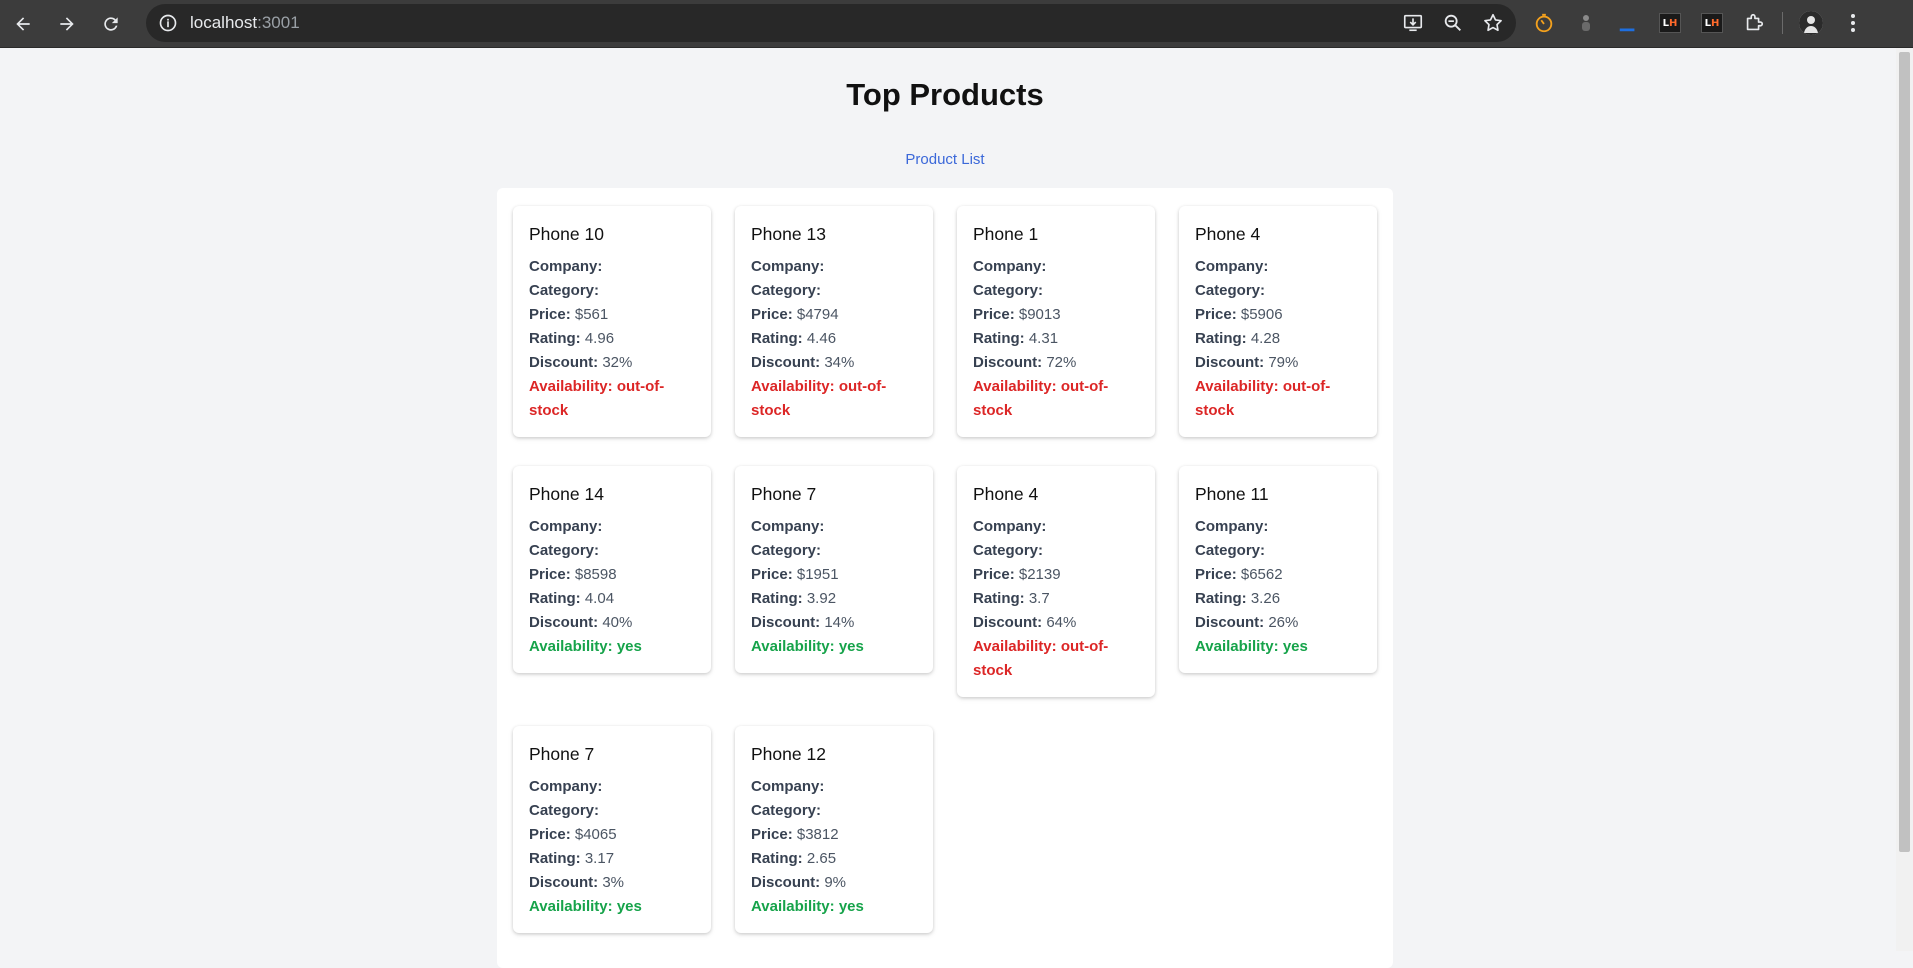  Describe the element at coordinates (1811, 23) in the screenshot. I see `profile-avatar` at that location.